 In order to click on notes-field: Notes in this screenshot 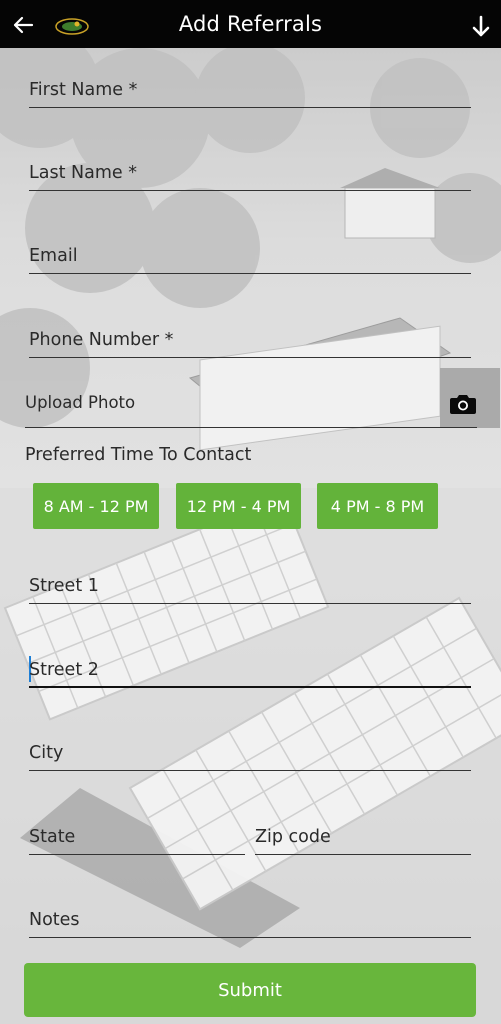, I will do `click(250, 914)`.